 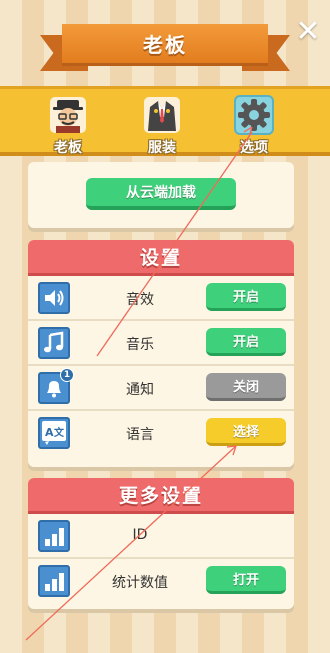 What do you see at coordinates (54, 343) in the screenshot?
I see `music-note-icon` at bounding box center [54, 343].